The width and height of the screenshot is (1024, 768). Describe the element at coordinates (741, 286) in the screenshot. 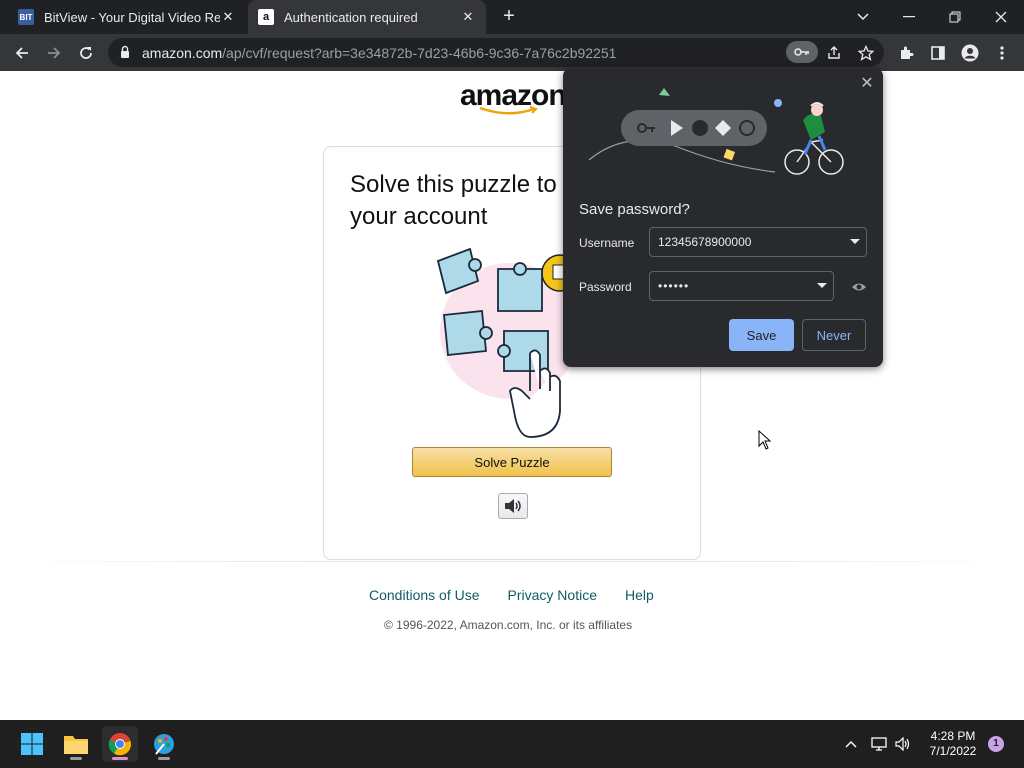

I see `password-field: ••••••` at that location.